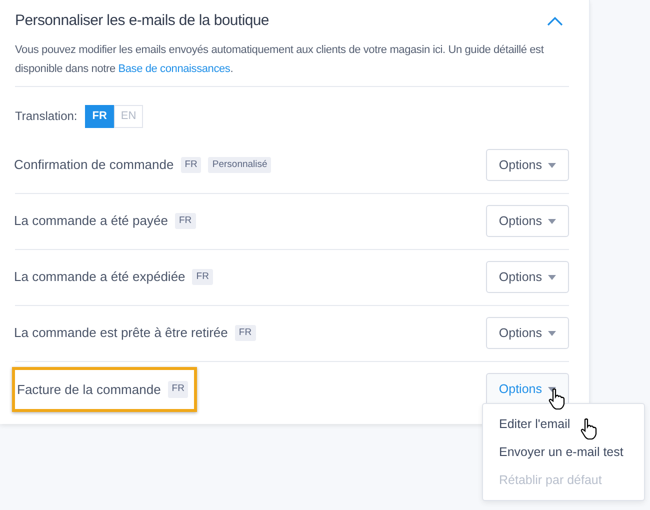 The image size is (650, 510). Describe the element at coordinates (100, 277) in the screenshot. I see `email-name: La commande a été expédiée` at that location.